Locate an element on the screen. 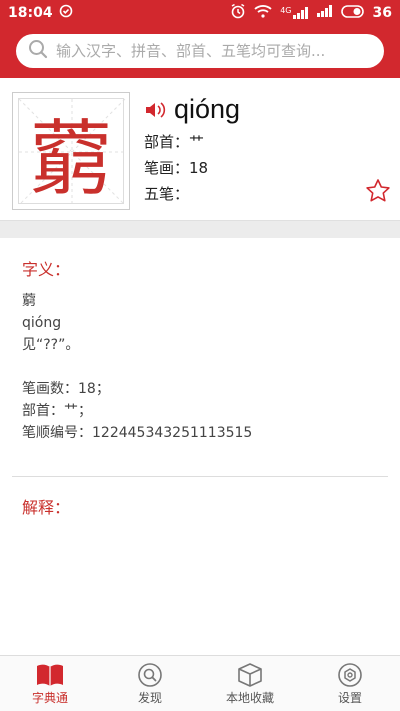 Image resolution: width=400 pixels, height=711 pixels. character-display-box: 藭 is located at coordinates (71, 151).